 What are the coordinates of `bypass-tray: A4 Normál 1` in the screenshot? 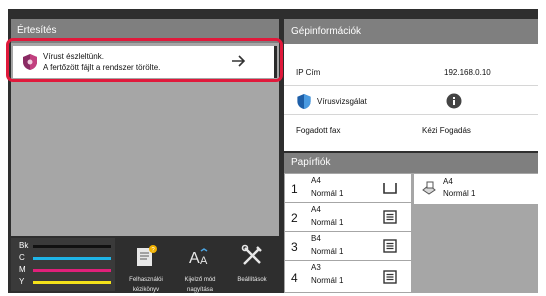 It's located at (476, 189).